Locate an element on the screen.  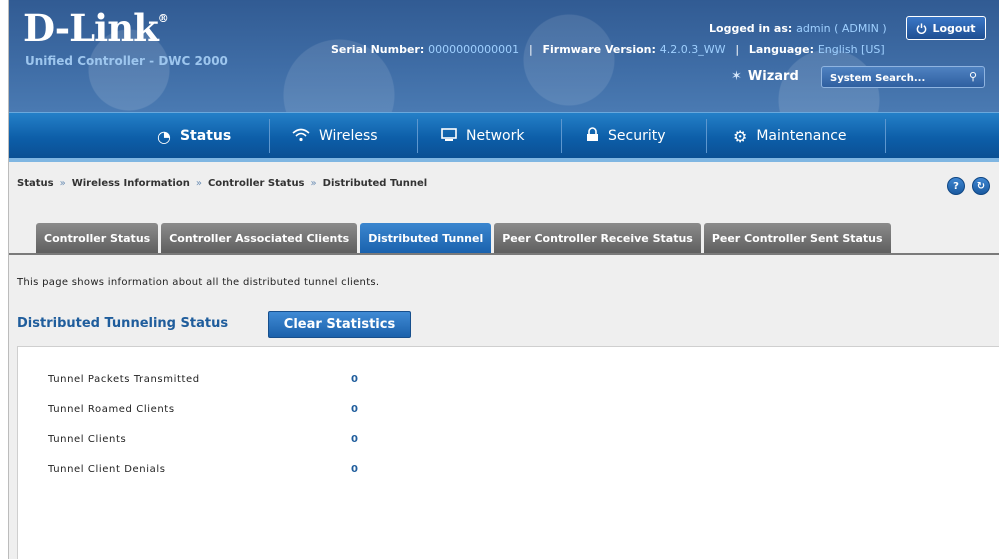
login-info: Logged in as: admin ( ADMIN ) is located at coordinates (798, 28).